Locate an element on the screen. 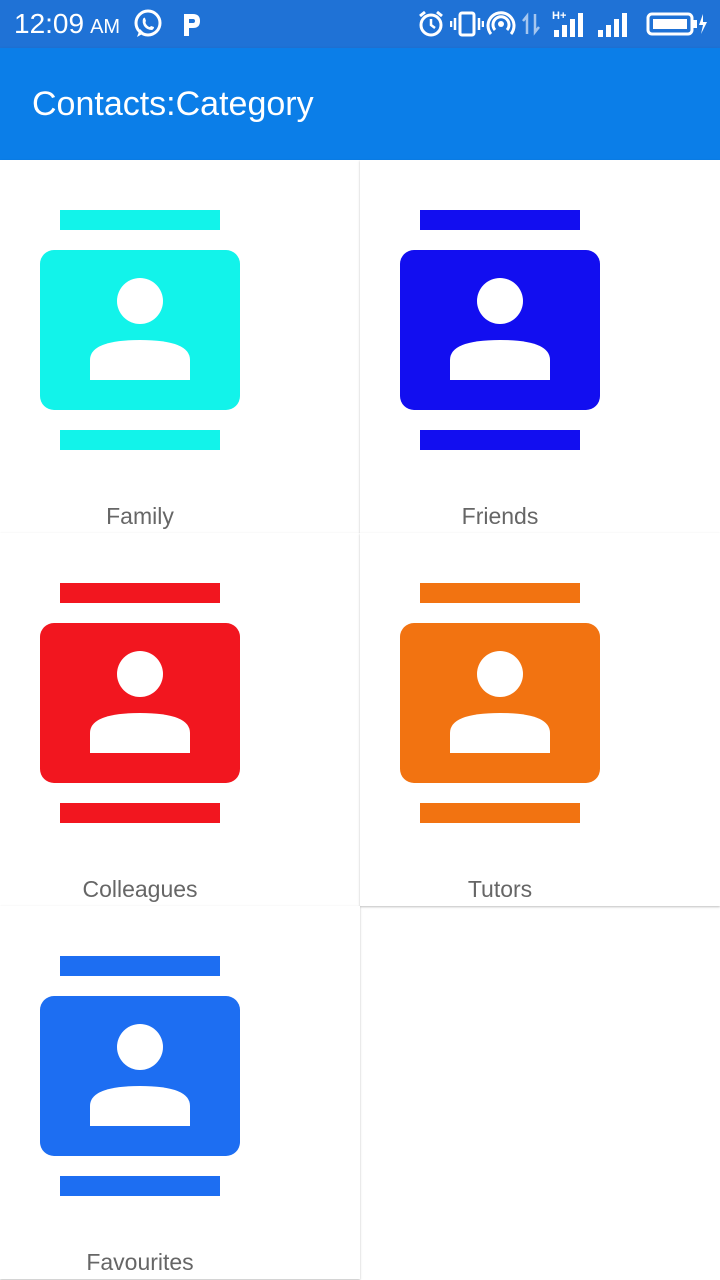 Image resolution: width=720 pixels, height=1280 pixels. vibrate-icon is located at coordinates (467, 24).